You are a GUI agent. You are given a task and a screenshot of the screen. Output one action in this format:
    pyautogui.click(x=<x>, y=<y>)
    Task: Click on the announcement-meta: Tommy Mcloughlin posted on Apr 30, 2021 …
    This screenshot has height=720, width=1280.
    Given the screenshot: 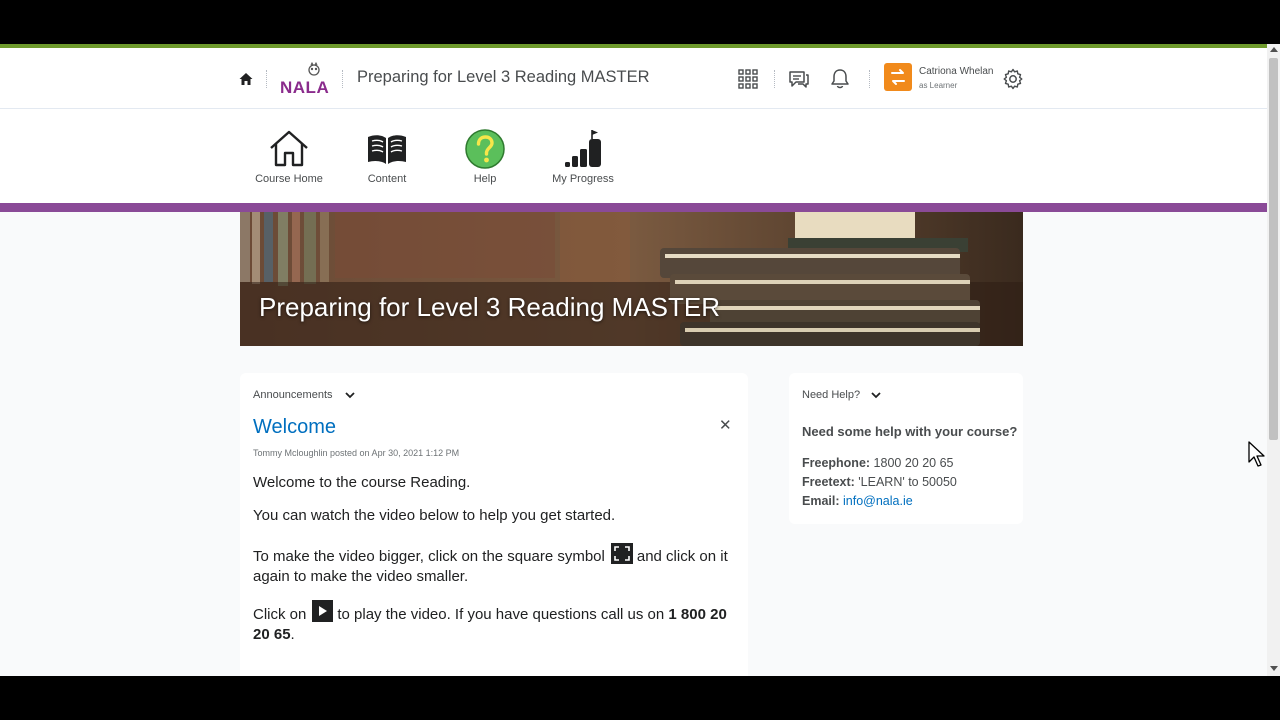 What is the action you would take?
    pyautogui.click(x=356, y=453)
    